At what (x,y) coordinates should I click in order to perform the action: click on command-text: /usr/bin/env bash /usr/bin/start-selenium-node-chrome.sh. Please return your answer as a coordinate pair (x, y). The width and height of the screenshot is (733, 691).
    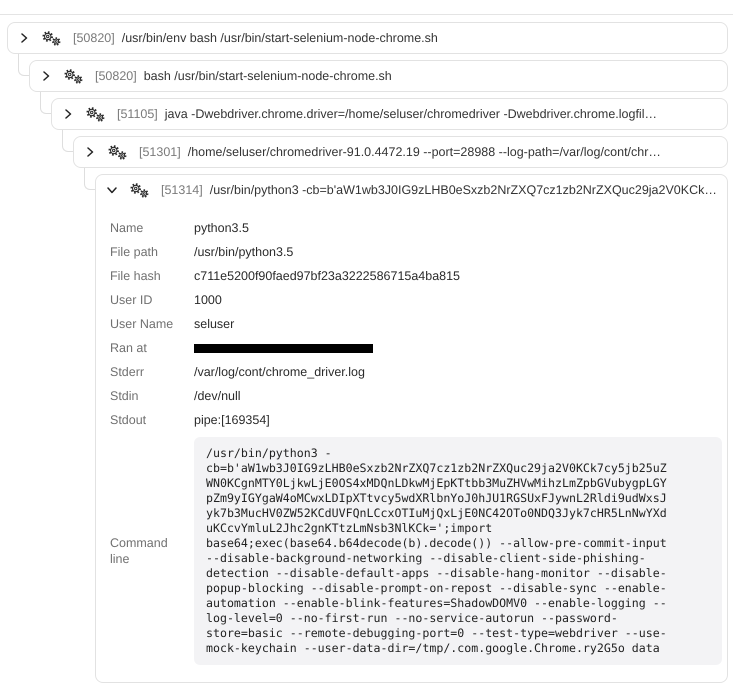
    Looking at the image, I should click on (280, 38).